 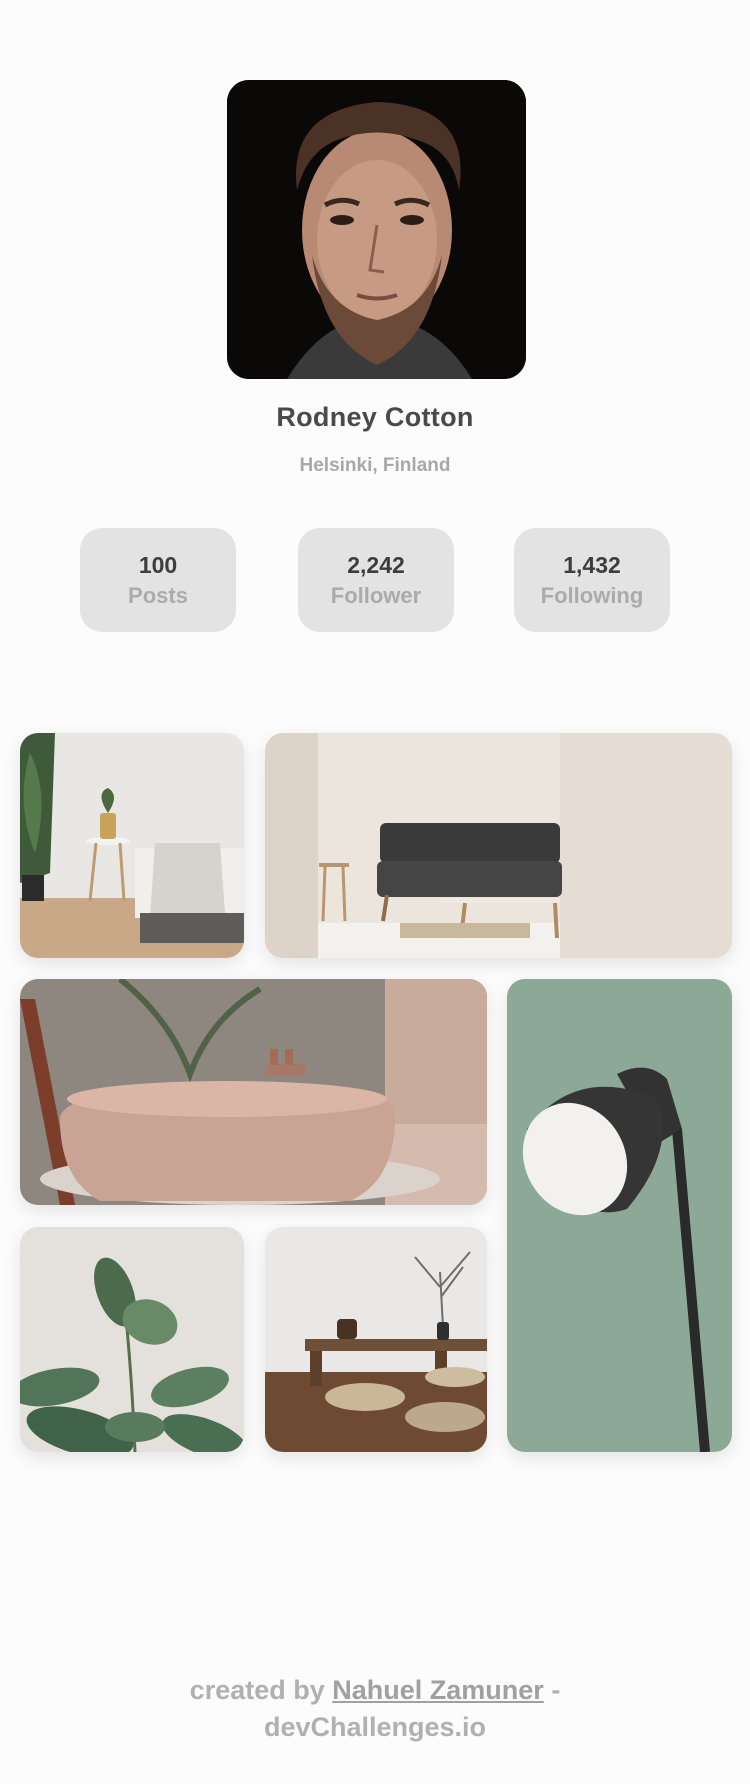 What do you see at coordinates (438, 1690) in the screenshot?
I see `author-link: Nahuel Zamuner` at bounding box center [438, 1690].